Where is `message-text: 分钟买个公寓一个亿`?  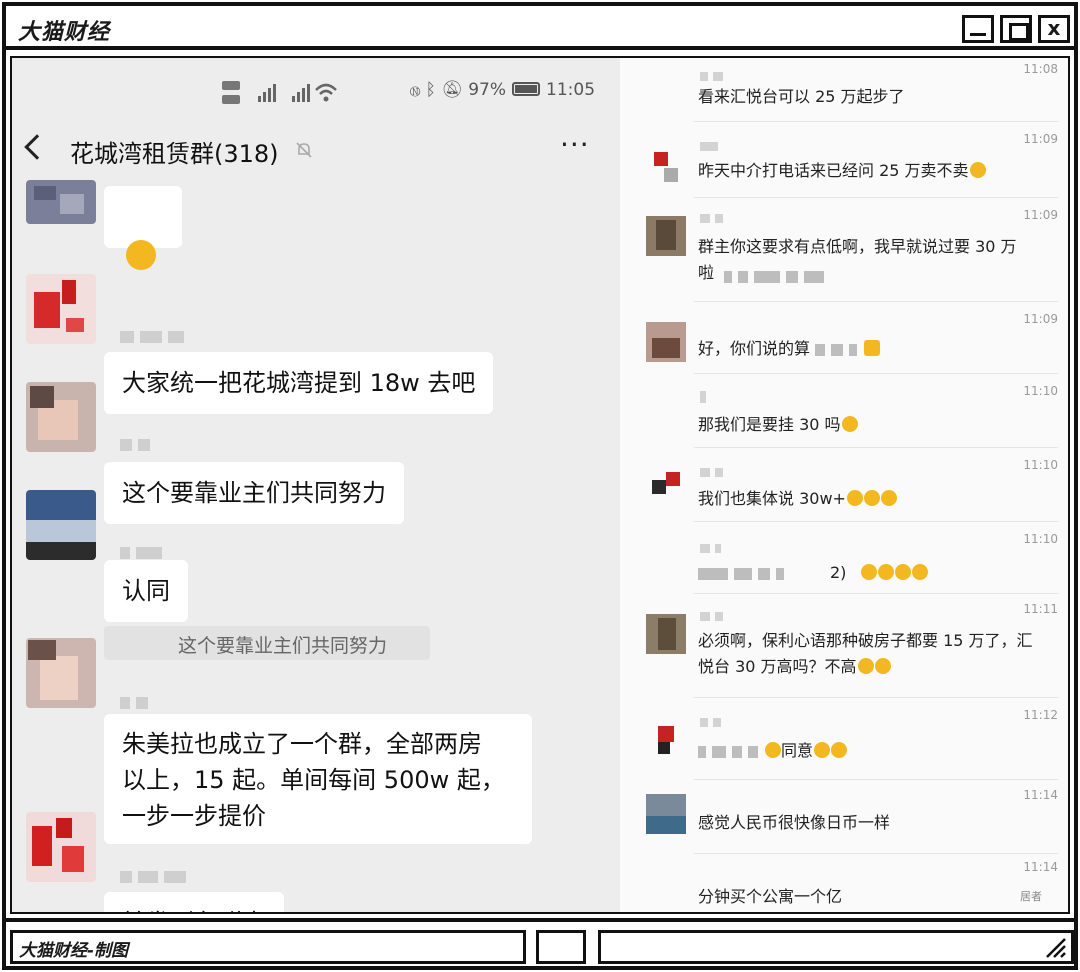
message-text: 分钟买个公寓一个亿 is located at coordinates (770, 896).